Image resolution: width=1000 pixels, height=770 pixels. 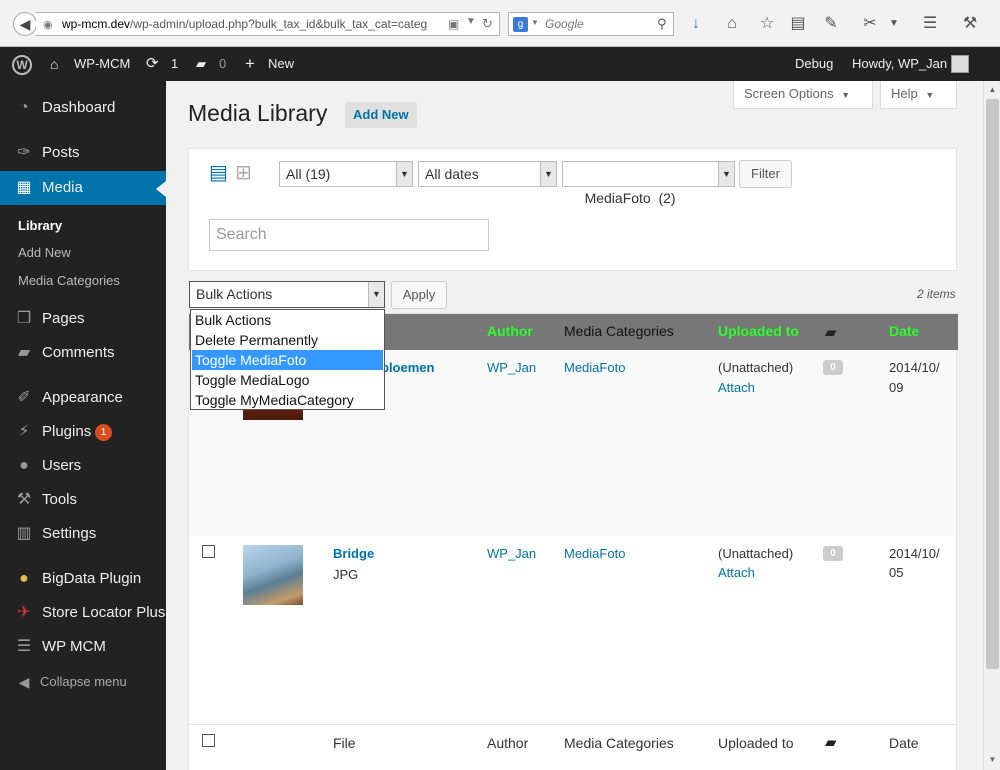 I want to click on sidebar-item-wp-mcm: ☰ WP MCM, so click(x=83, y=647).